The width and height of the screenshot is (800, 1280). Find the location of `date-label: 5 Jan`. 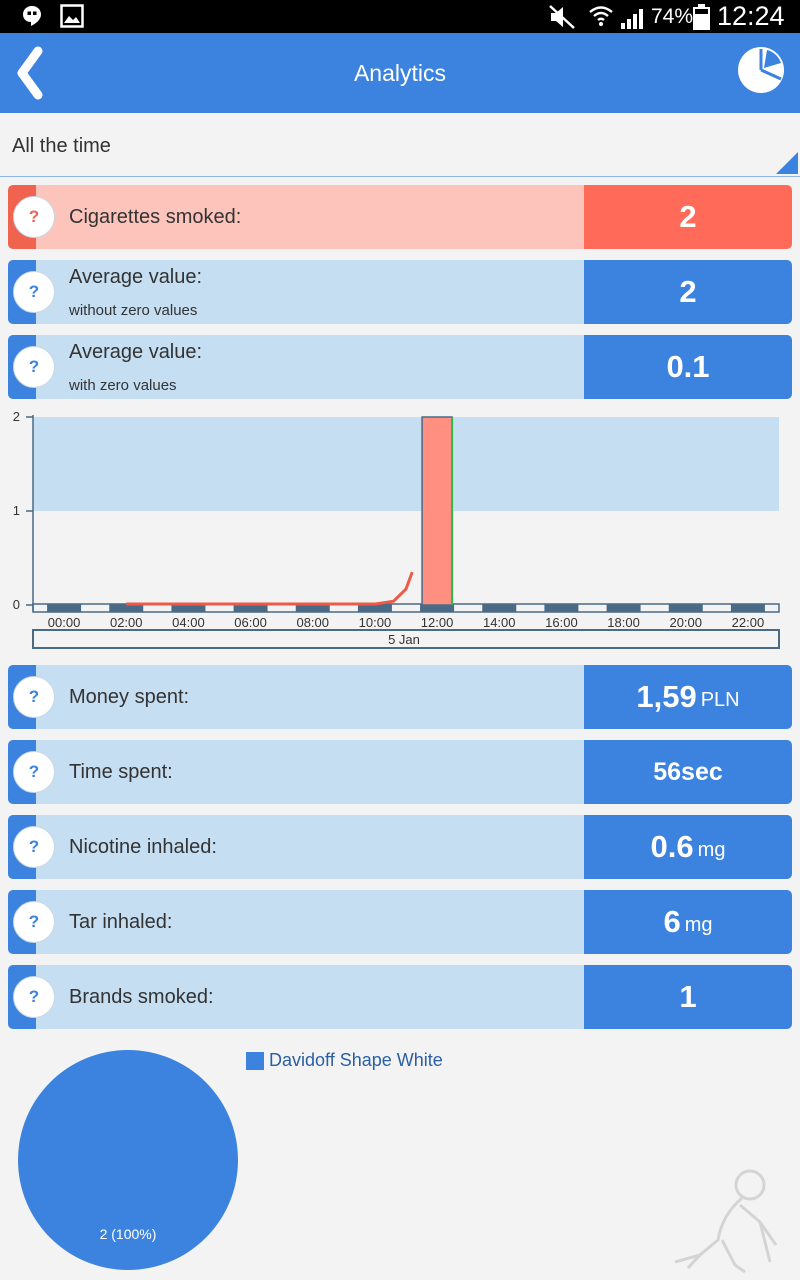

date-label: 5 Jan is located at coordinates (404, 639).